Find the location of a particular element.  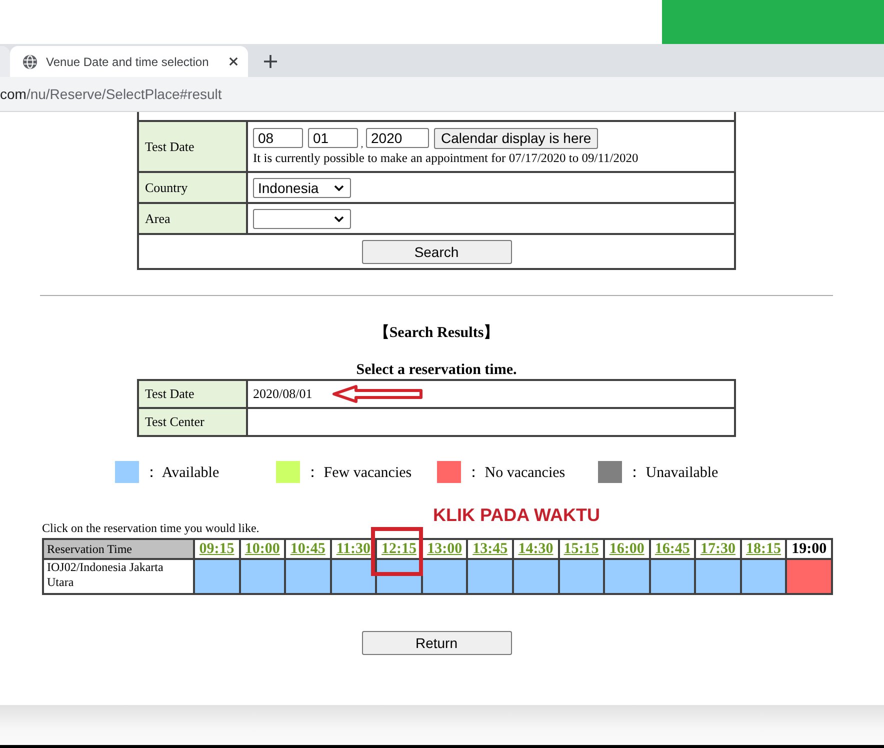

results-heading: 【Search Results】 is located at coordinates (436, 333).